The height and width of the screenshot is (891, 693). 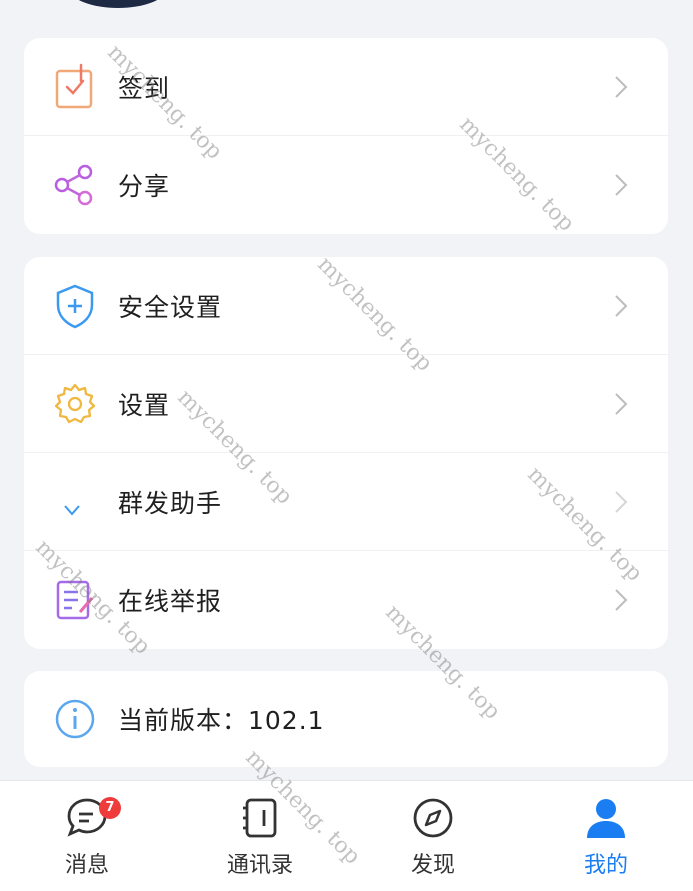 I want to click on tab-label: 我的, so click(x=605, y=865).